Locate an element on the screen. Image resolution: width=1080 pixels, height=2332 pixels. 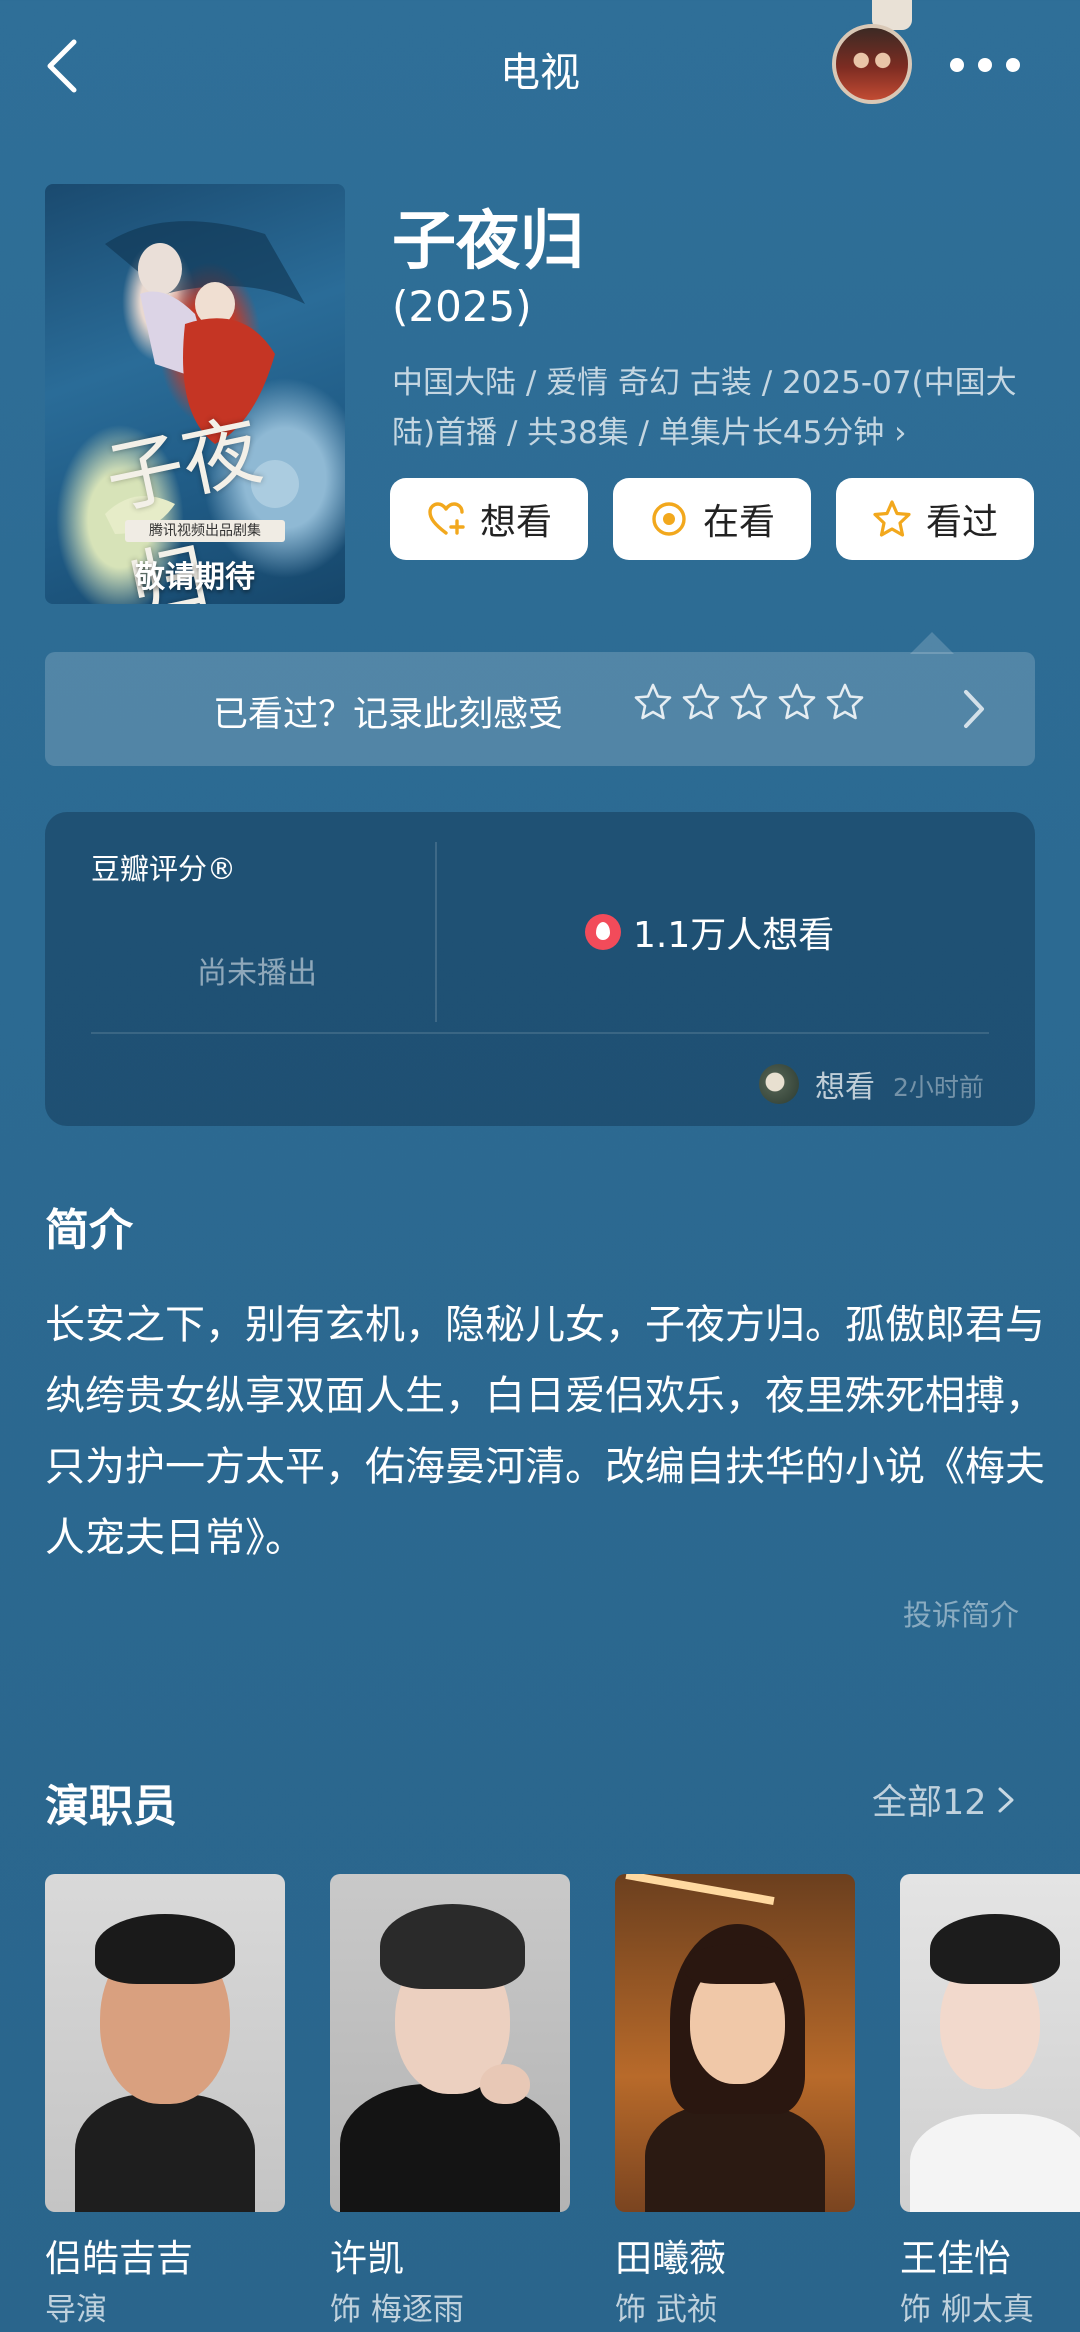
poster-caption: 敬请期待 is located at coordinates (195, 577).